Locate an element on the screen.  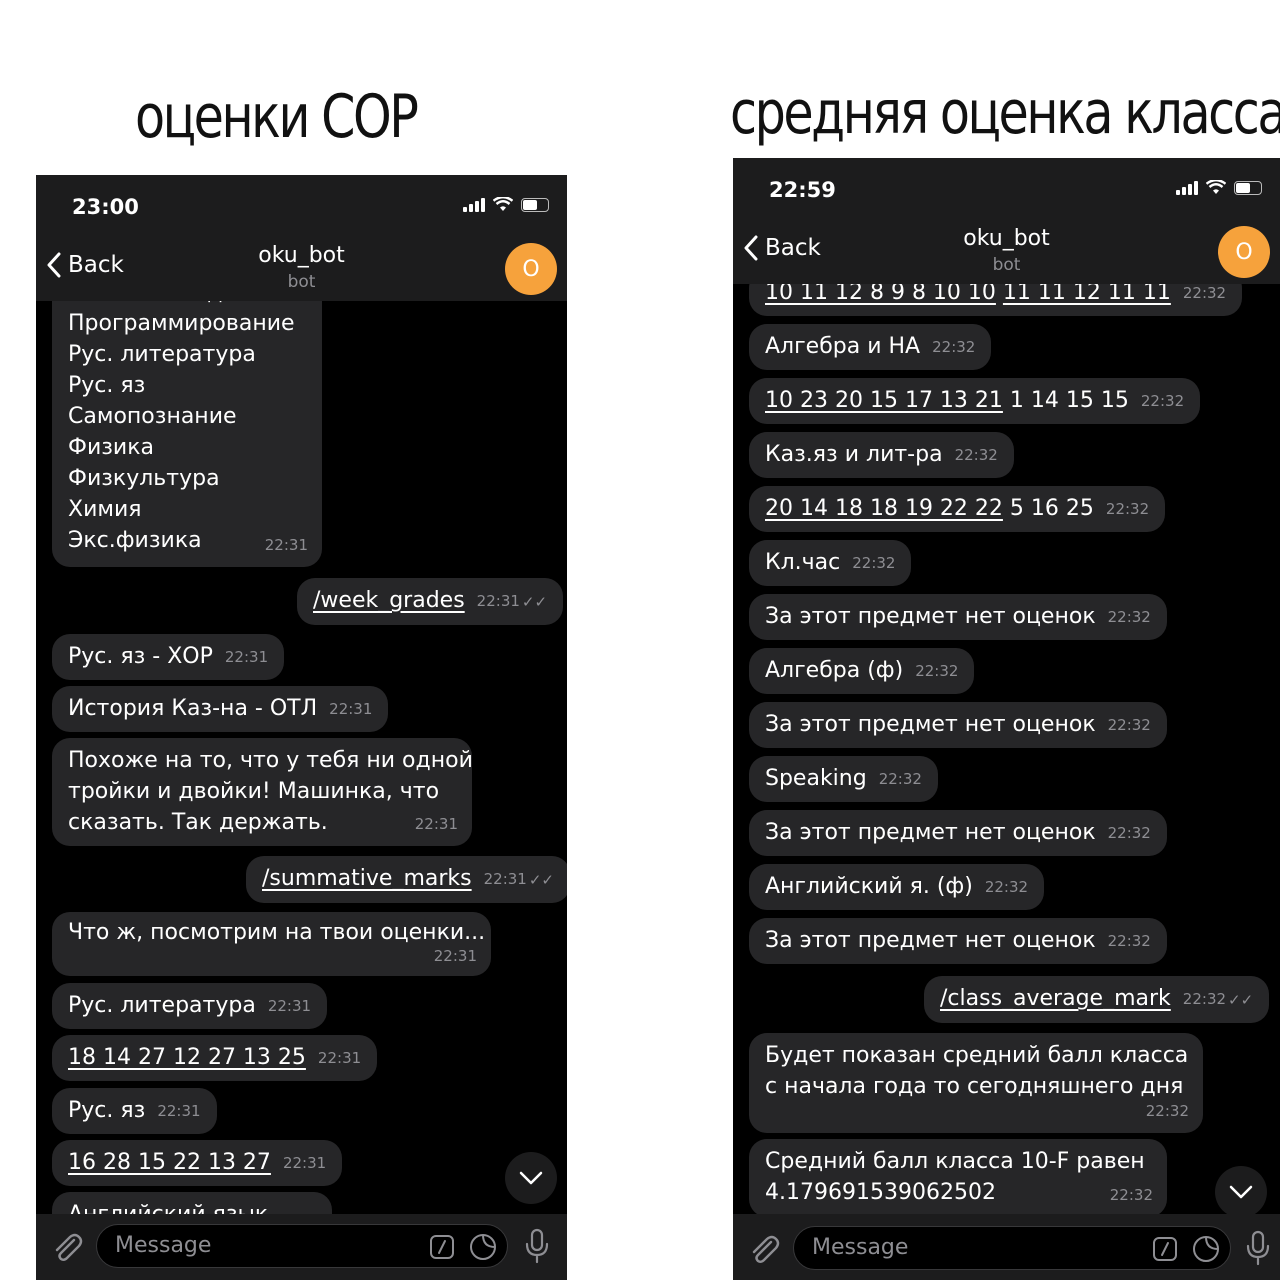
command-bubble: /summative_marks 22:31 ✓✓ is located at coordinates (406, 879).